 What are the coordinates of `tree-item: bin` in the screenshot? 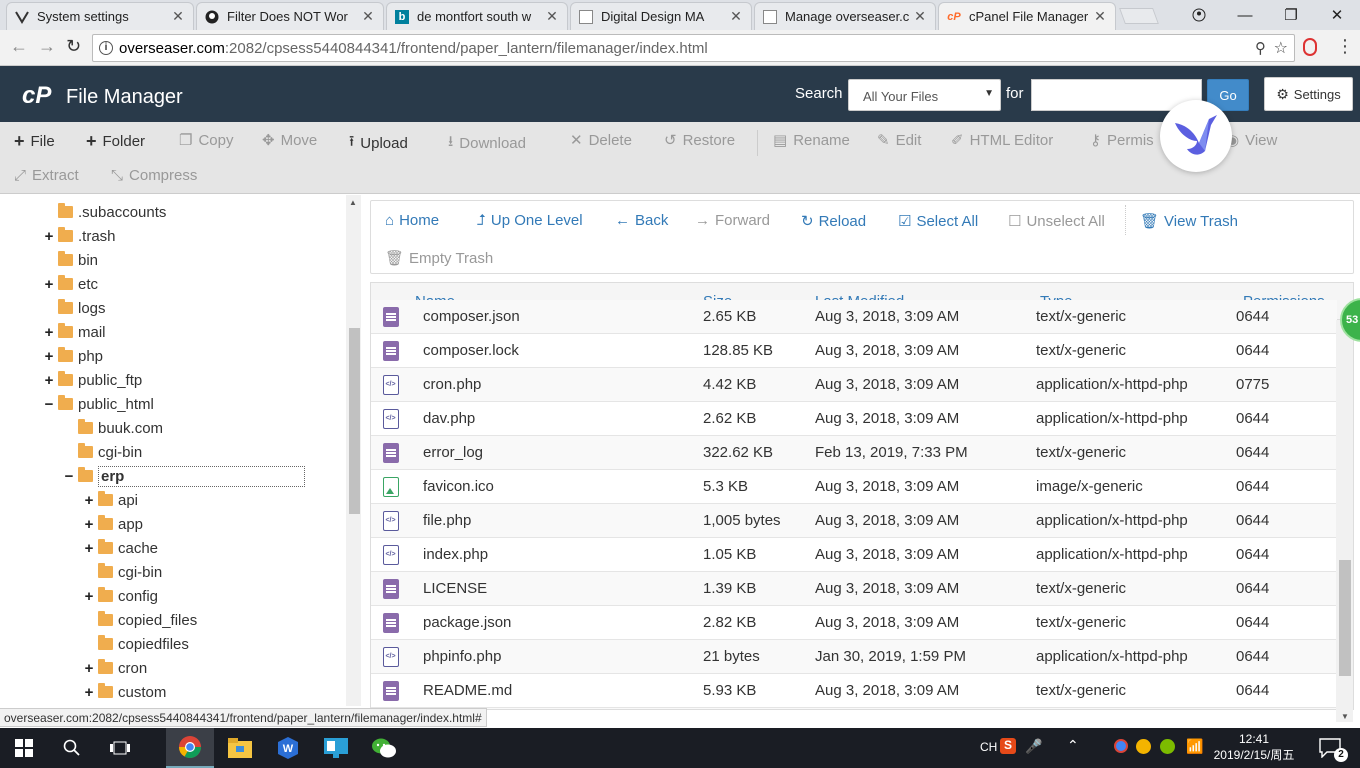 It's located at (70, 260).